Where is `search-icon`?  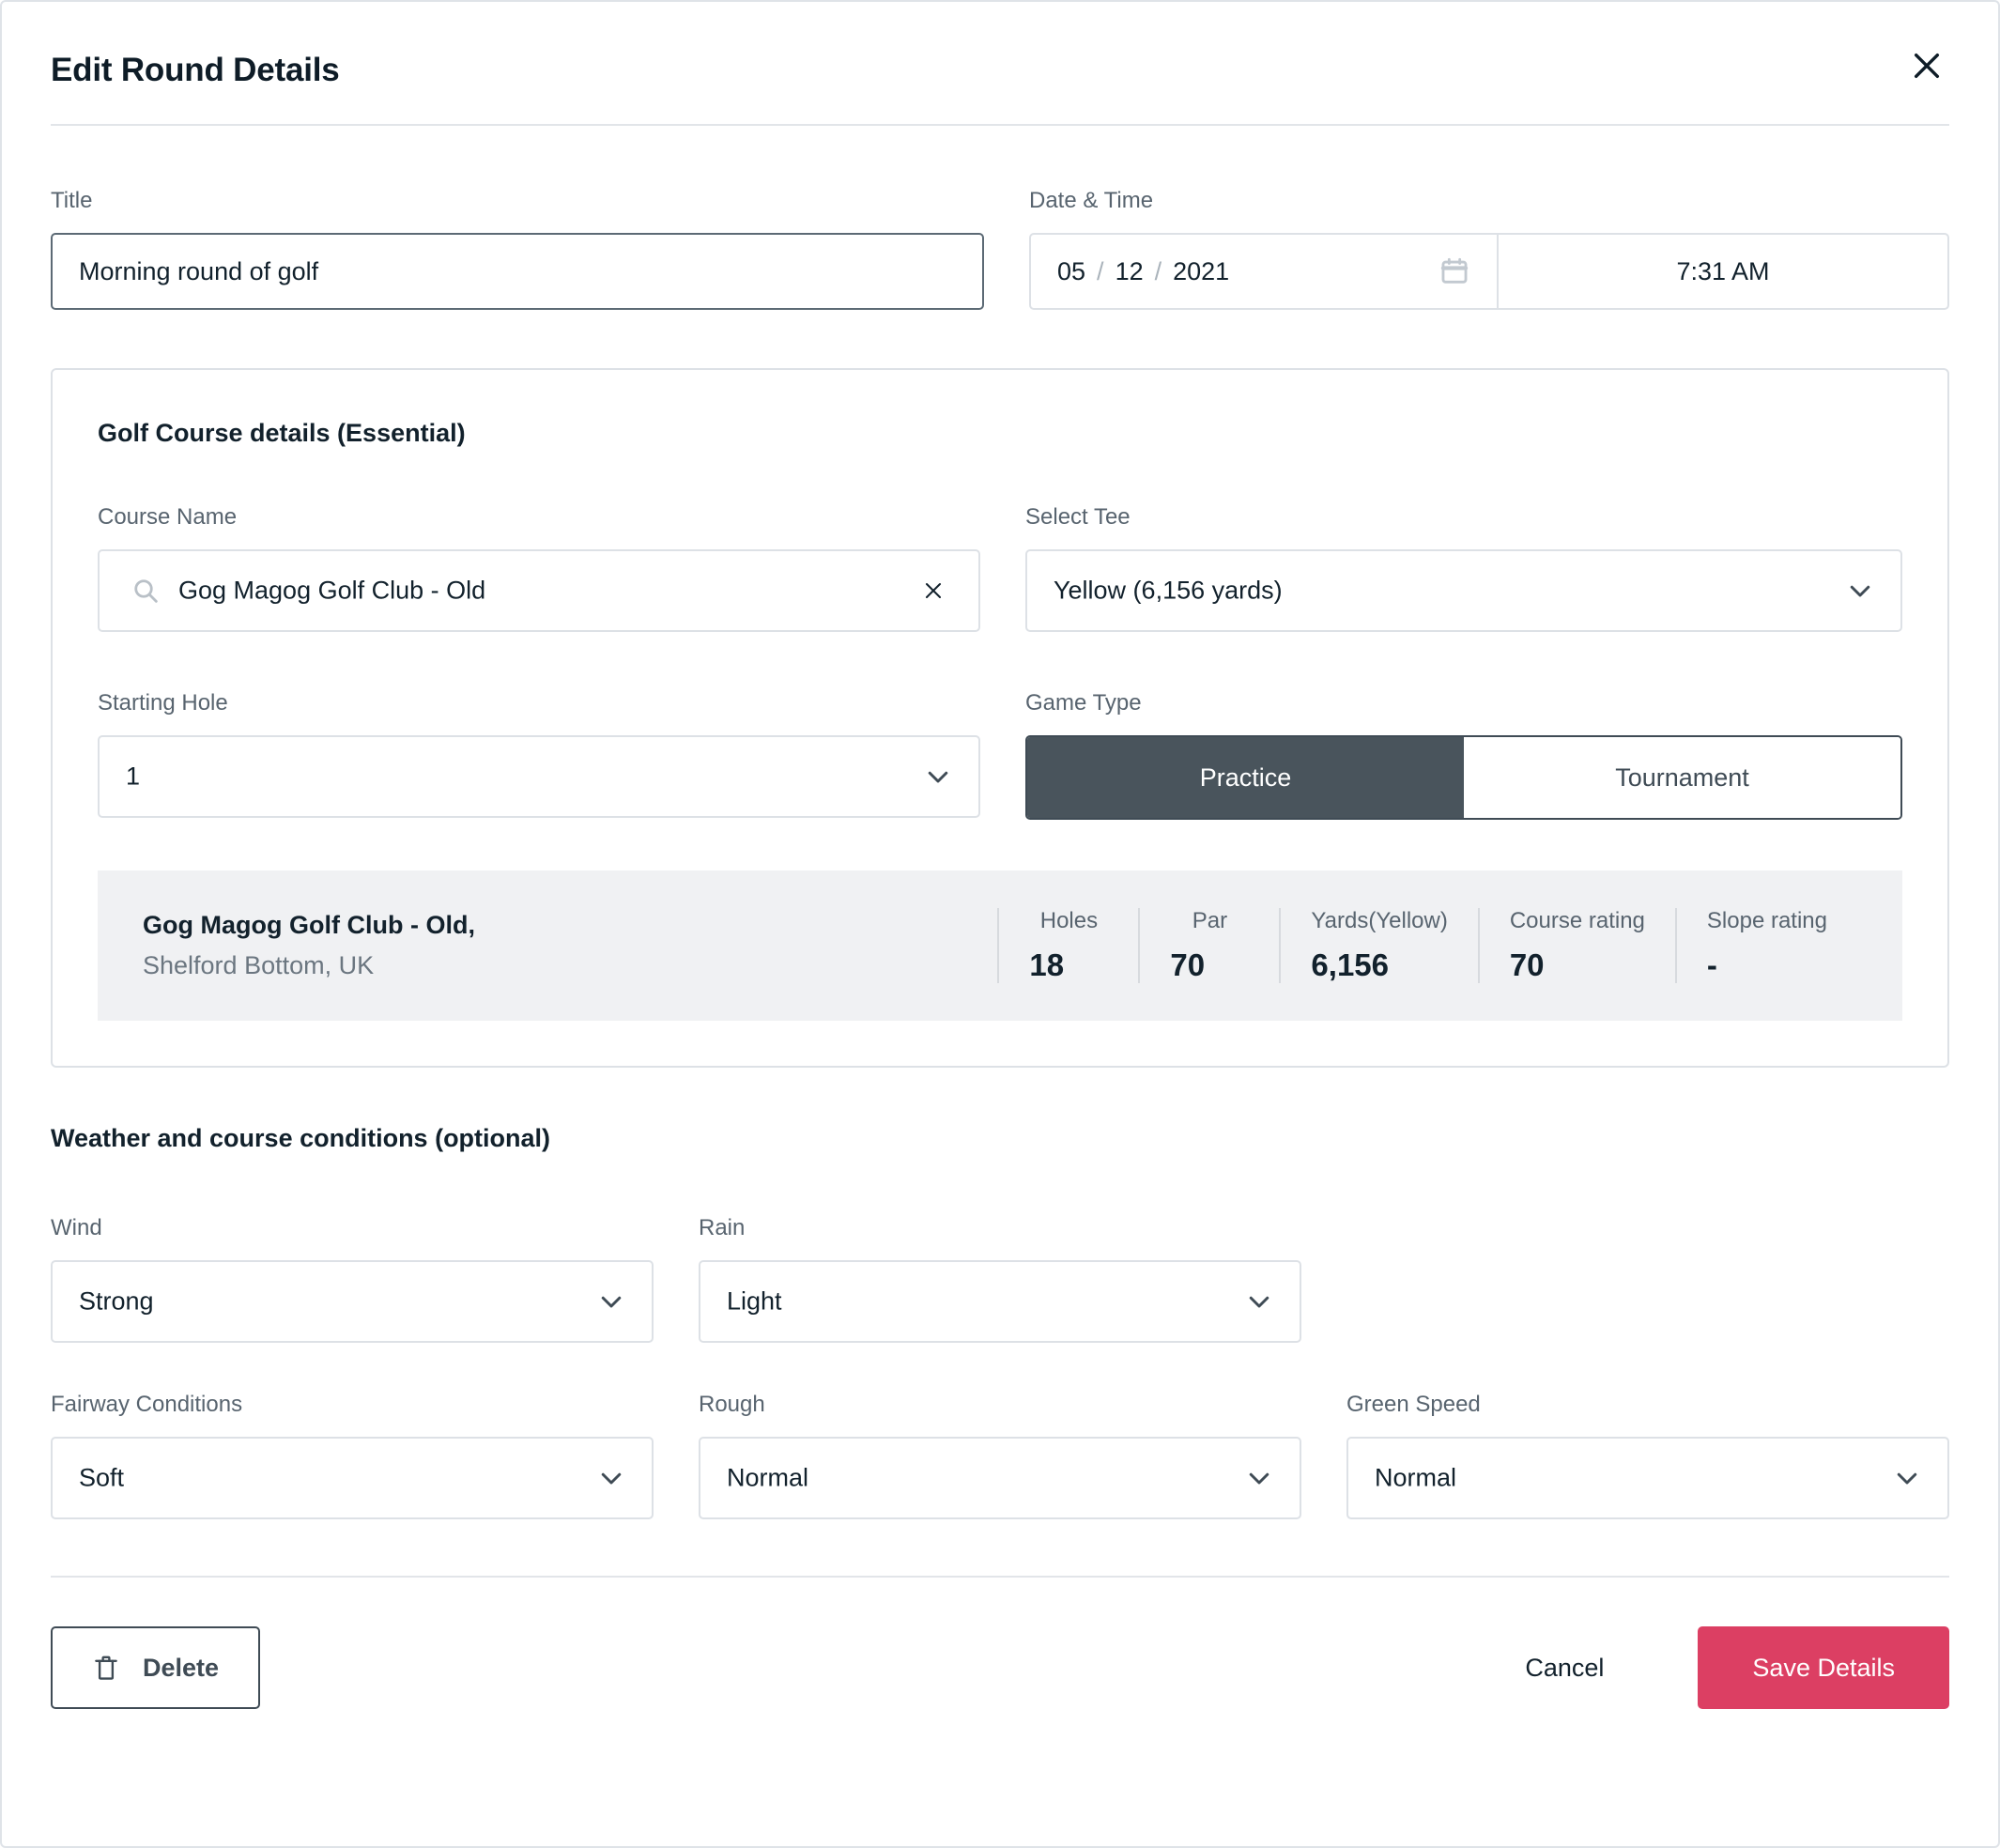 search-icon is located at coordinates (146, 591).